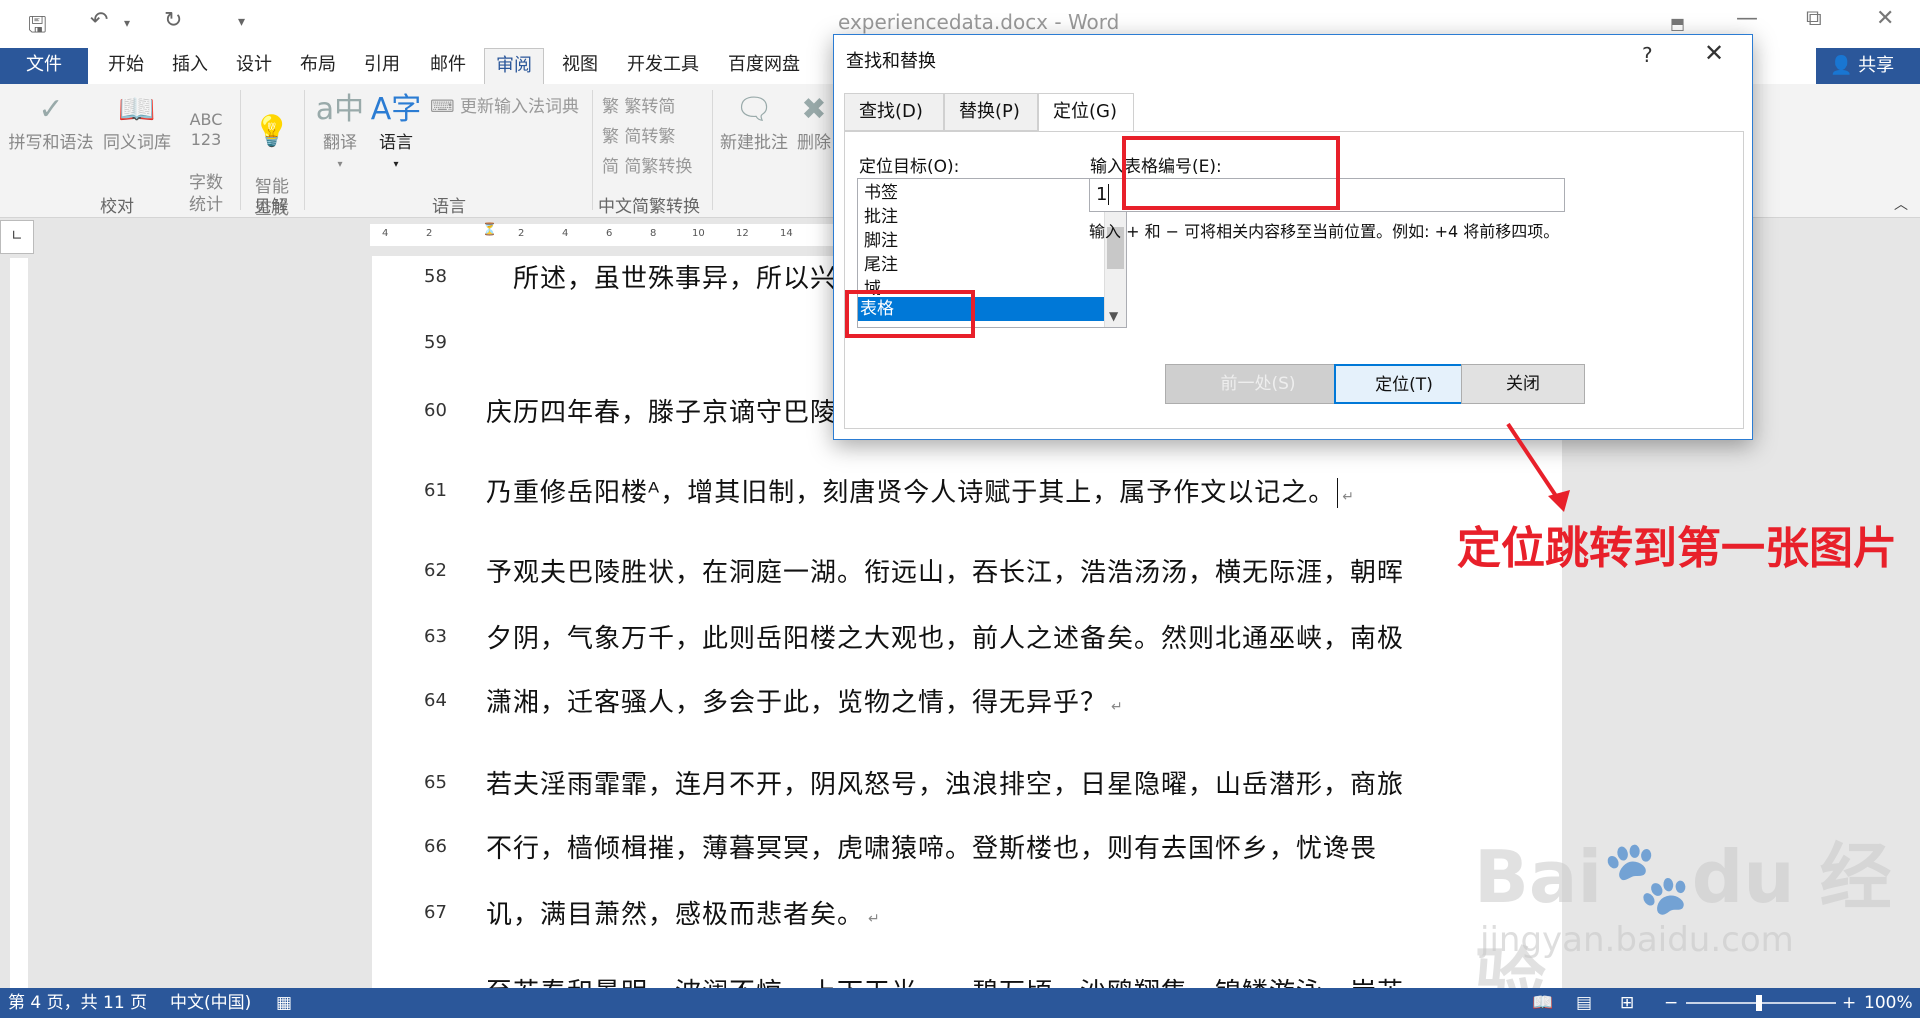 The height and width of the screenshot is (1018, 1920). I want to click on tab-view: 视图, so click(580, 66).